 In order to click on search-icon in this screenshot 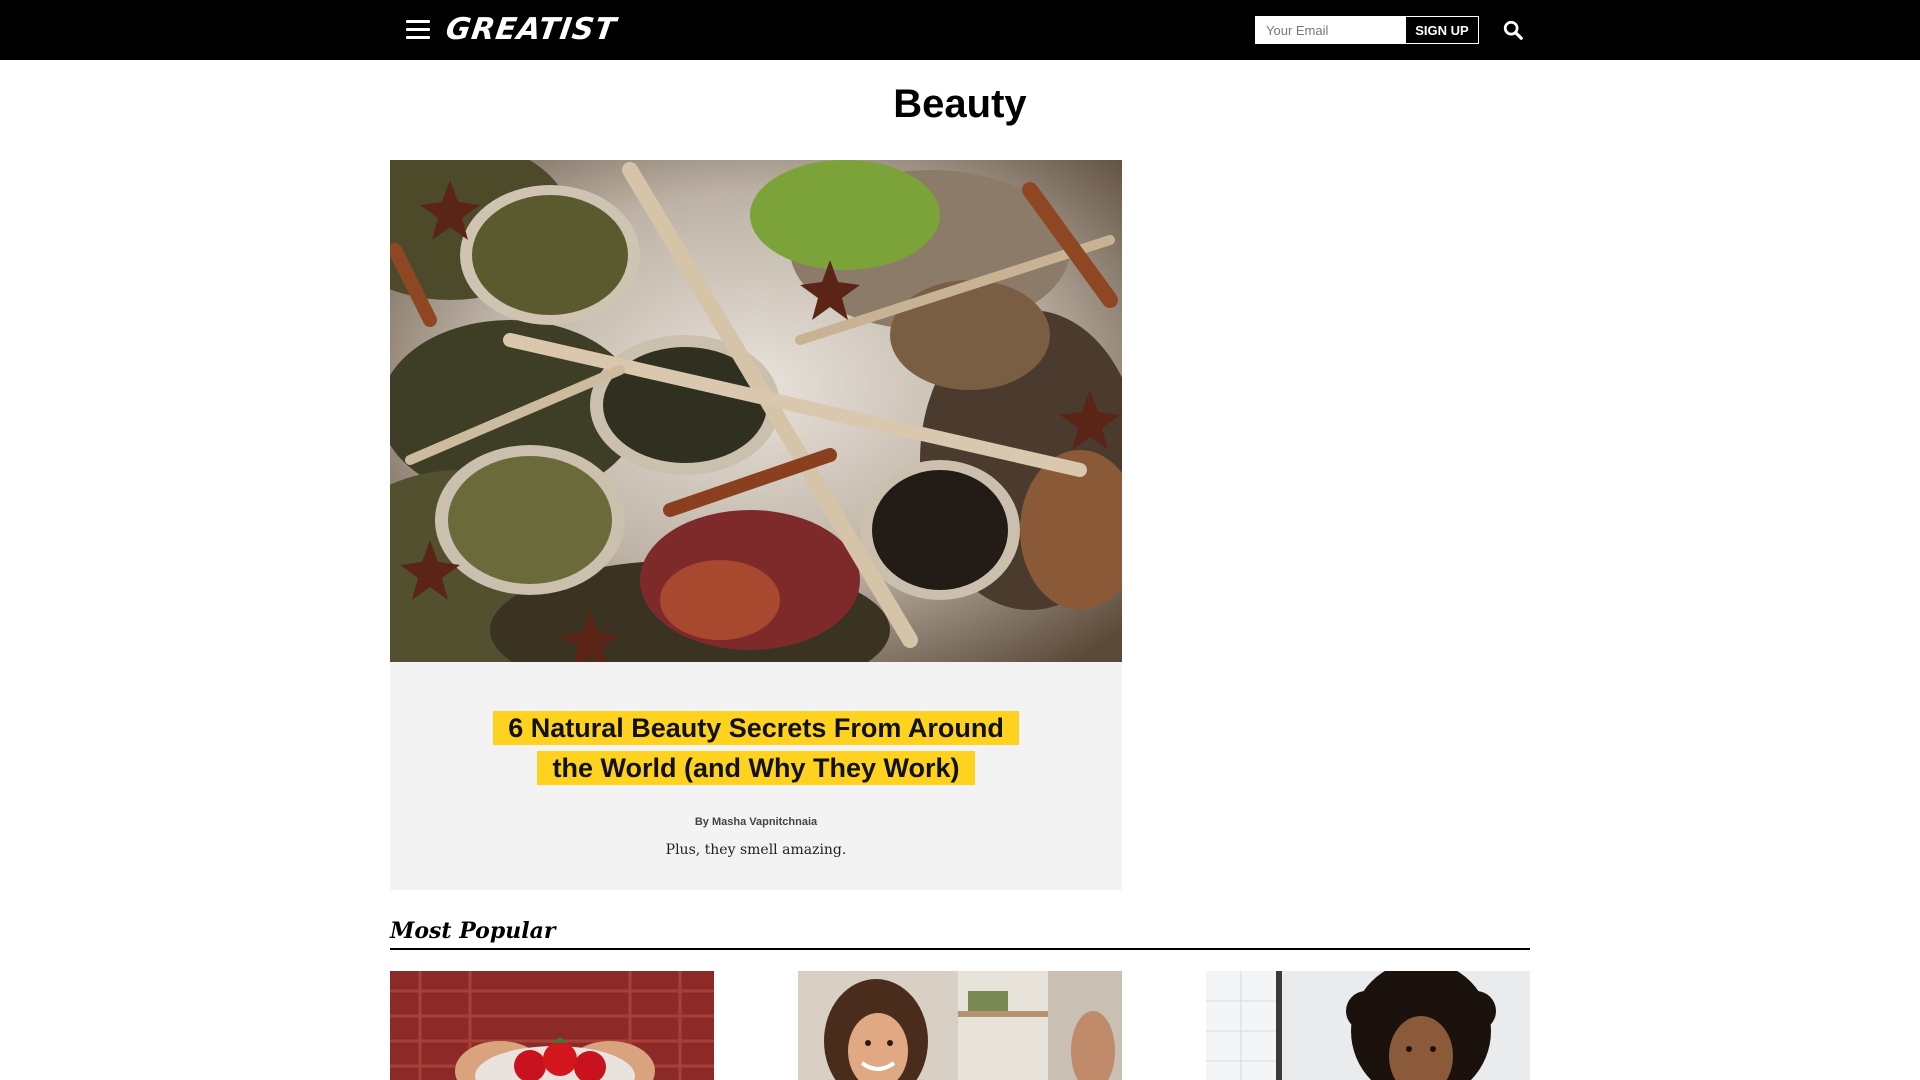, I will do `click(1513, 30)`.